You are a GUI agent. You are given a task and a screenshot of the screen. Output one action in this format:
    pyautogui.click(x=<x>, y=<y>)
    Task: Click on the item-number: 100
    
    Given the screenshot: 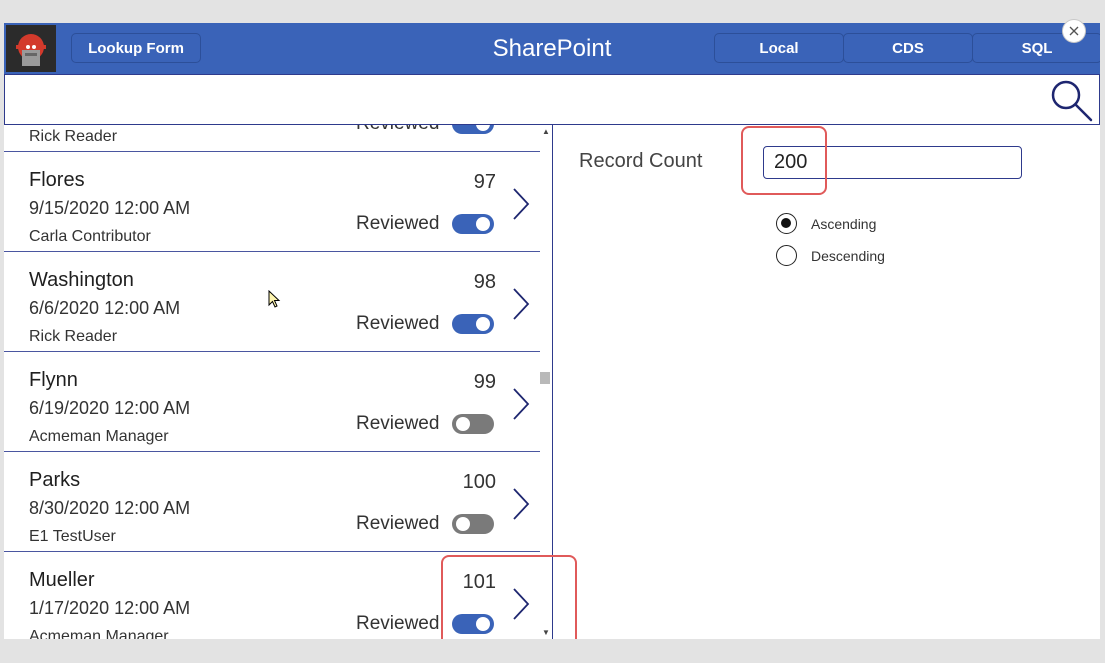 What is the action you would take?
    pyautogui.click(x=479, y=482)
    